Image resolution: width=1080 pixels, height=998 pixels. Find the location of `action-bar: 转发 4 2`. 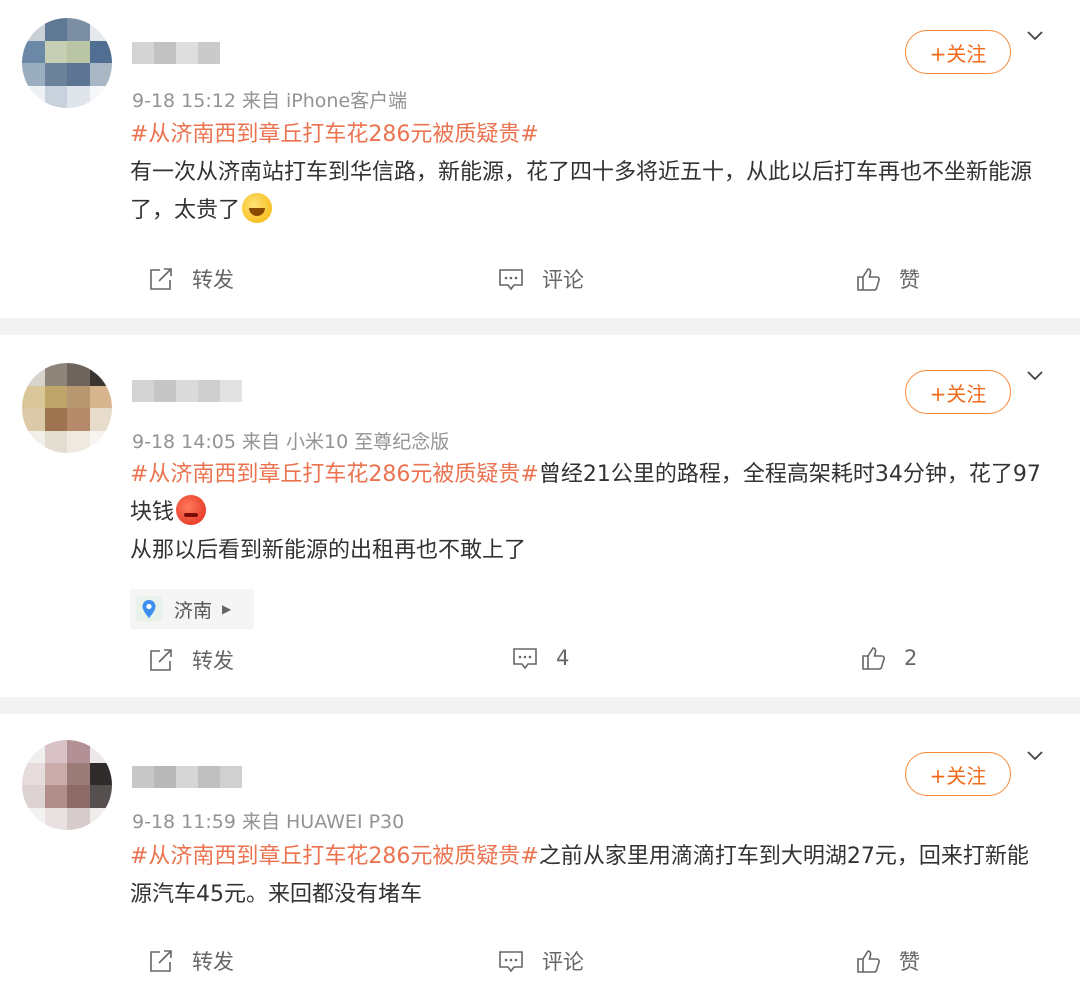

action-bar: 转发 4 2 is located at coordinates (540, 665).